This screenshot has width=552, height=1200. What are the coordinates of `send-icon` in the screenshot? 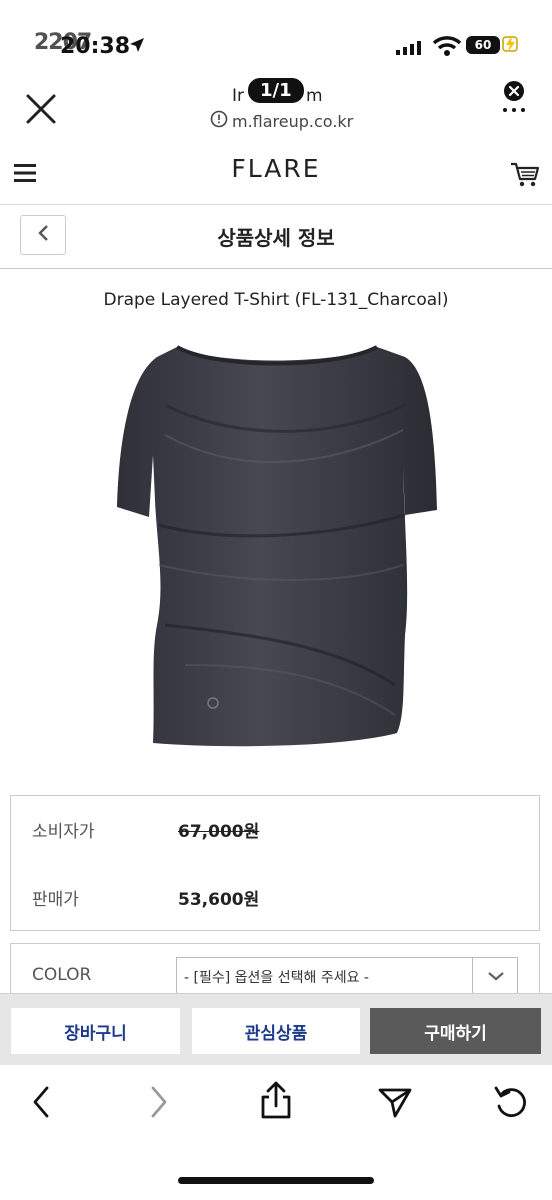 It's located at (395, 1105).